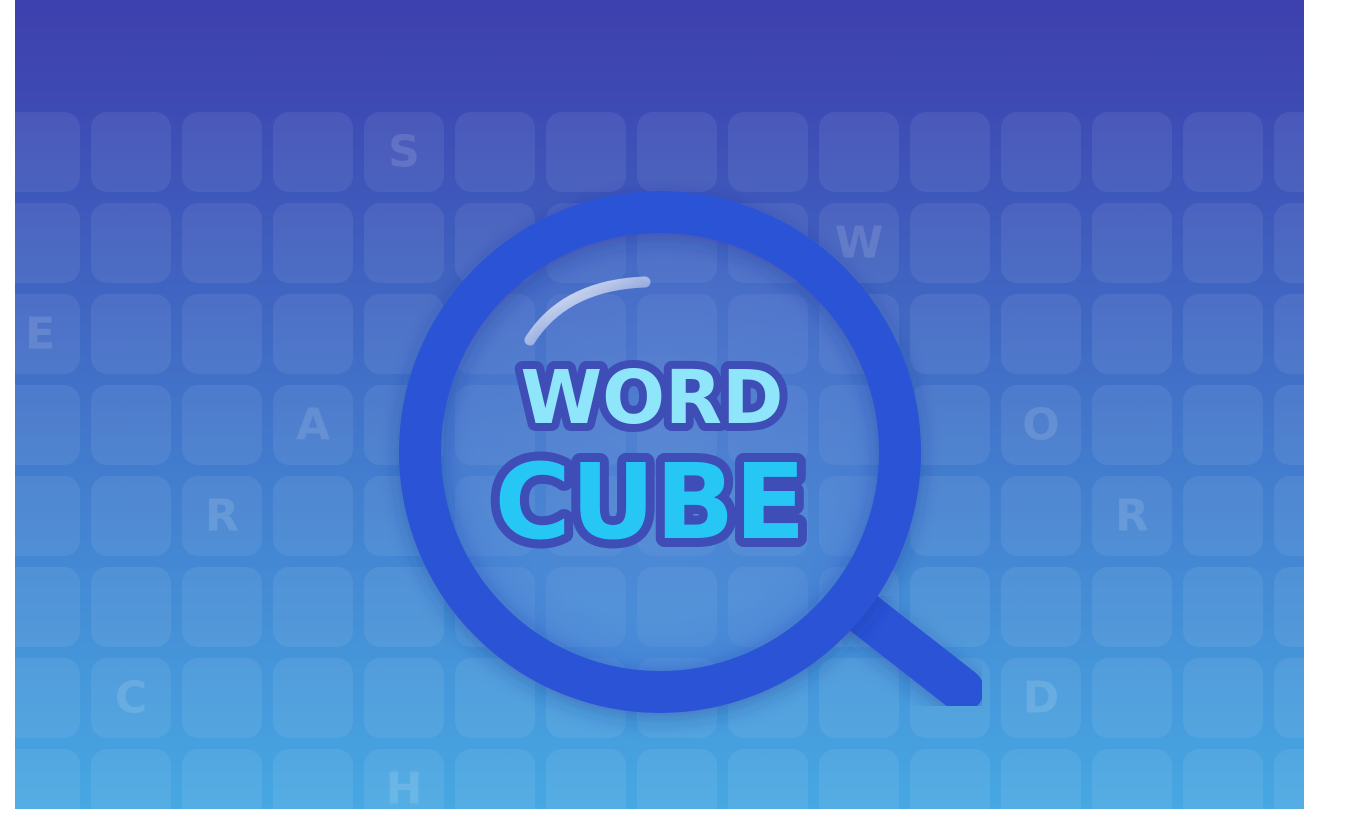 Image resolution: width=1355 pixels, height=830 pixels. Describe the element at coordinates (131, 698) in the screenshot. I see `grid-tile-letter: C` at that location.